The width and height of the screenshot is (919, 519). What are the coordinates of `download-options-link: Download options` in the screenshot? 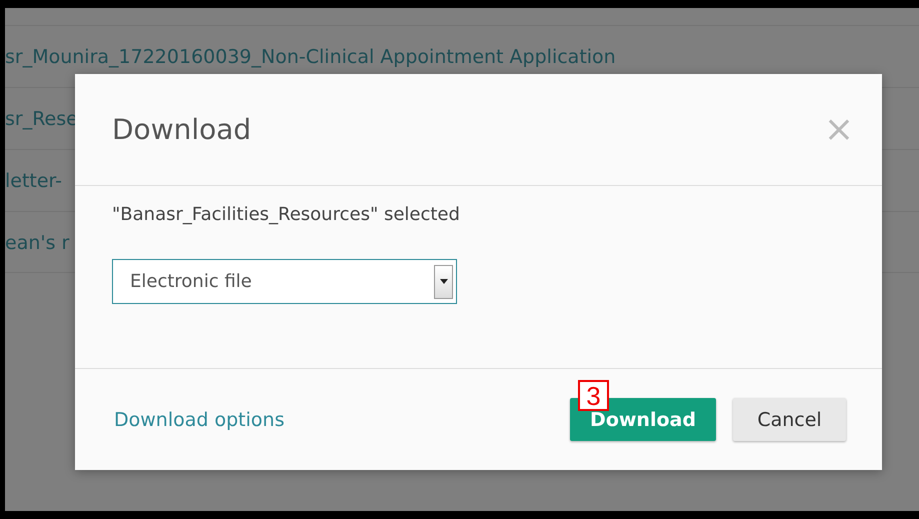 It's located at (199, 419).